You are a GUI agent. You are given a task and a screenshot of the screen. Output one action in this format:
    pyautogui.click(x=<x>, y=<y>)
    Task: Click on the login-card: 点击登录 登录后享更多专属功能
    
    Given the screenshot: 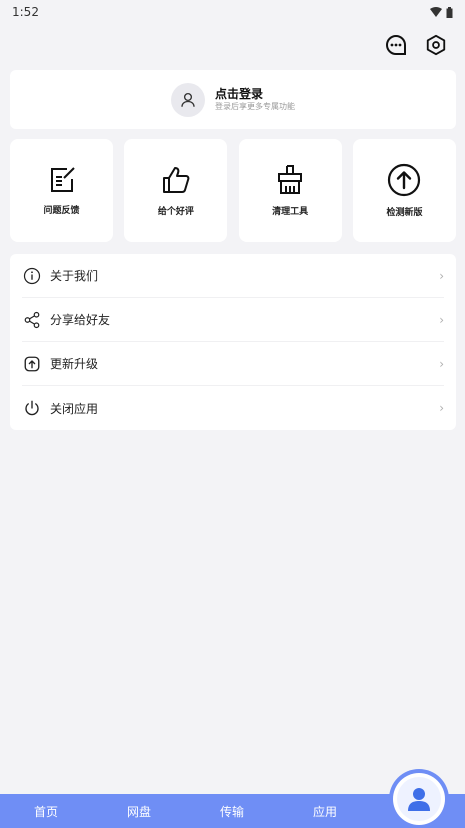 What is the action you would take?
    pyautogui.click(x=233, y=99)
    